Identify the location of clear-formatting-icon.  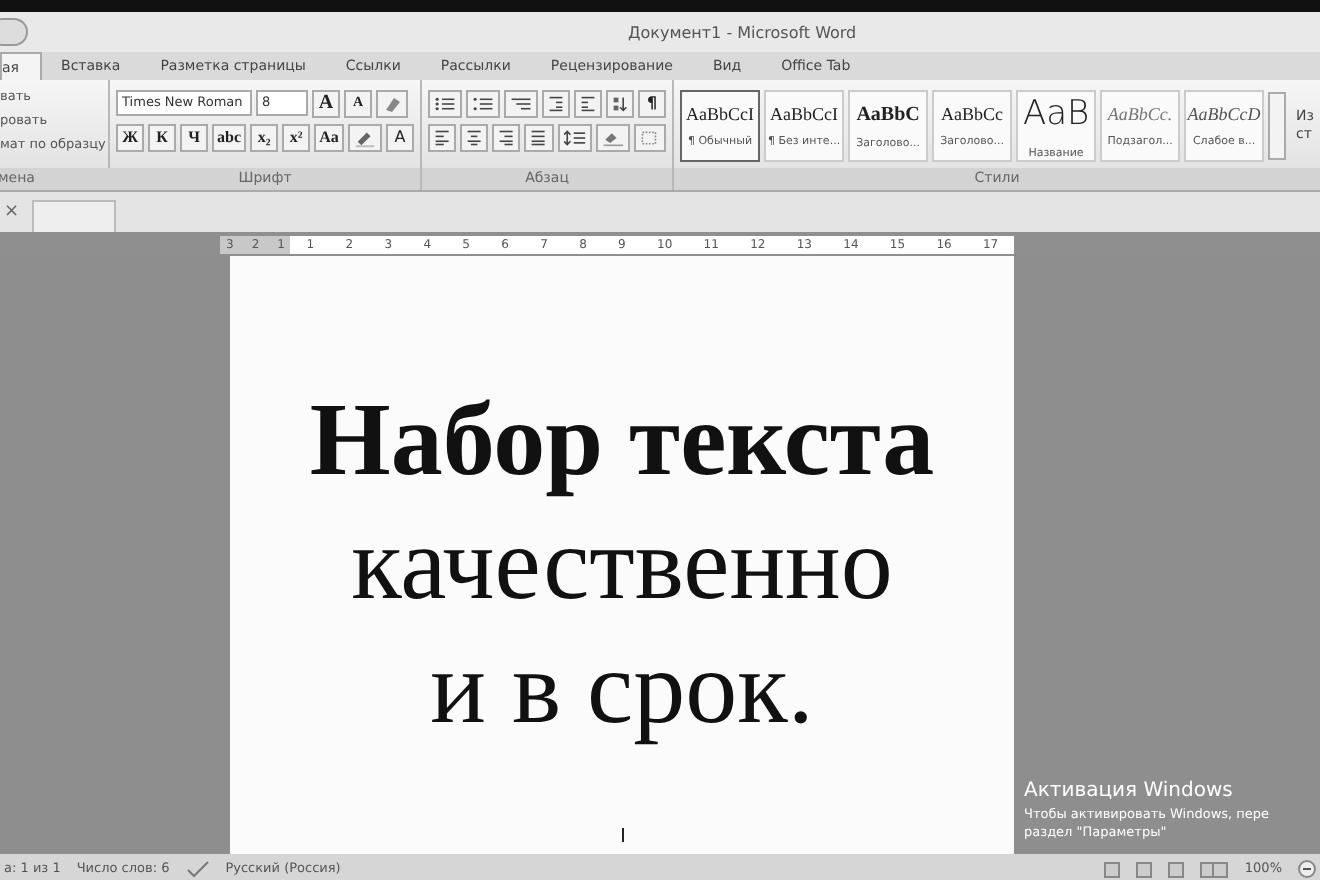
(392, 103).